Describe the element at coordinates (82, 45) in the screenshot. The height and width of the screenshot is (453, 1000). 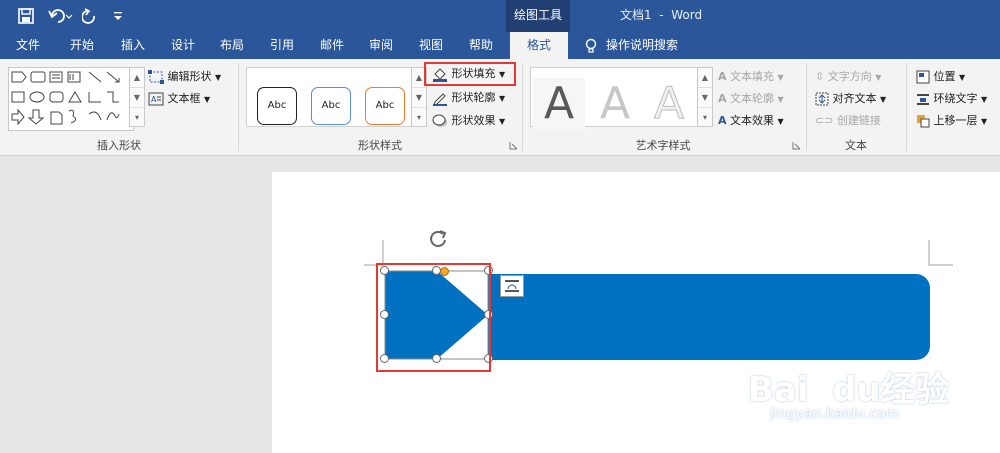
I see `tab-home: 开始` at that location.